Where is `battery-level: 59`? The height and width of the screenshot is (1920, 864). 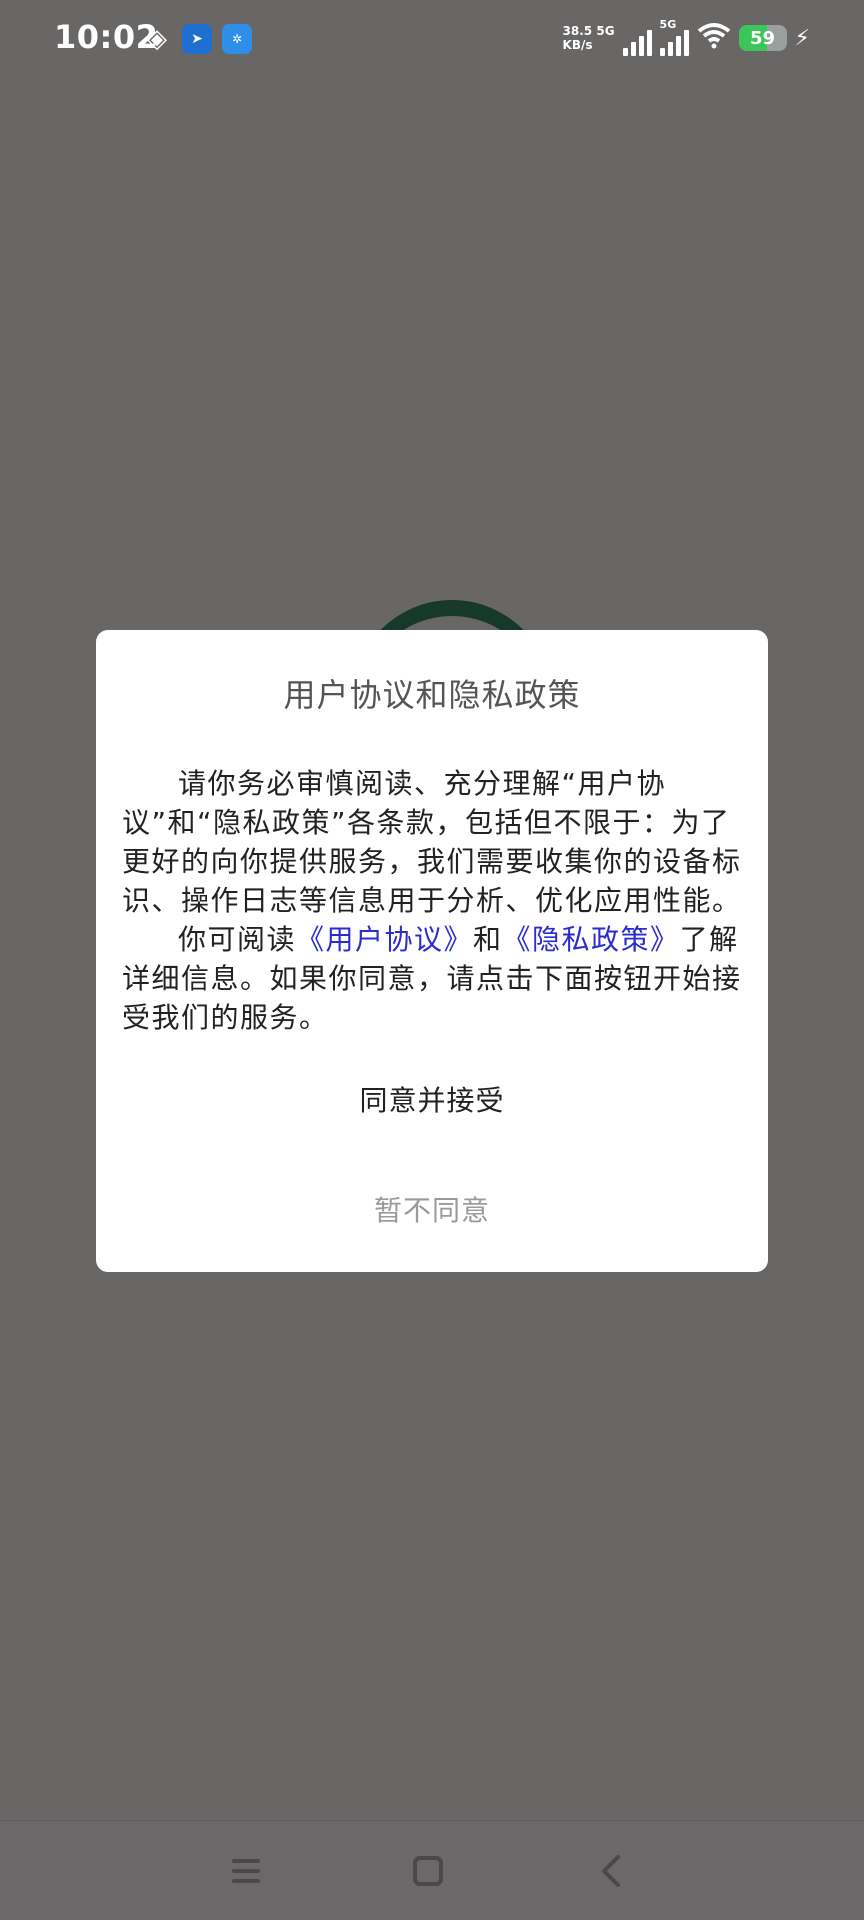 battery-level: 59 is located at coordinates (763, 38).